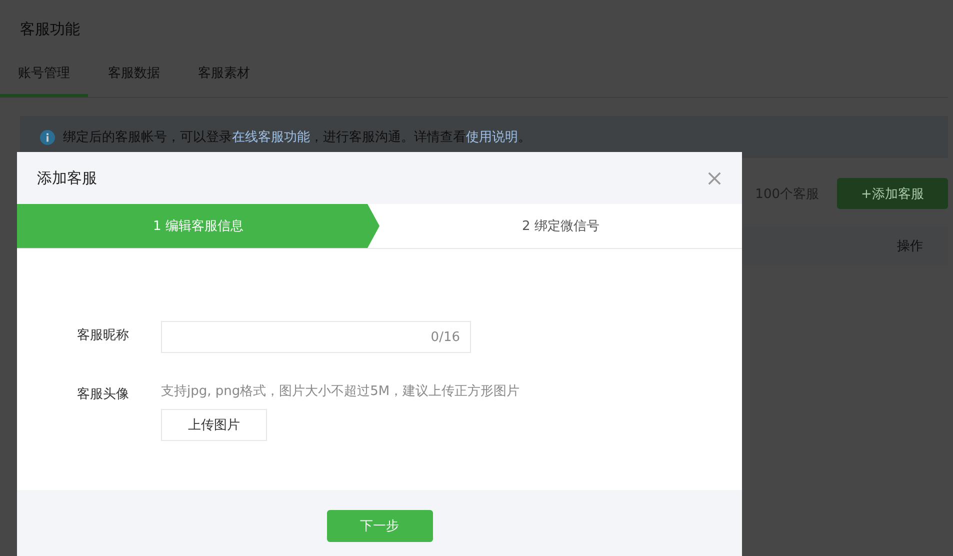 The height and width of the screenshot is (556, 953). Describe the element at coordinates (47, 137) in the screenshot. I see `info-icon` at that location.